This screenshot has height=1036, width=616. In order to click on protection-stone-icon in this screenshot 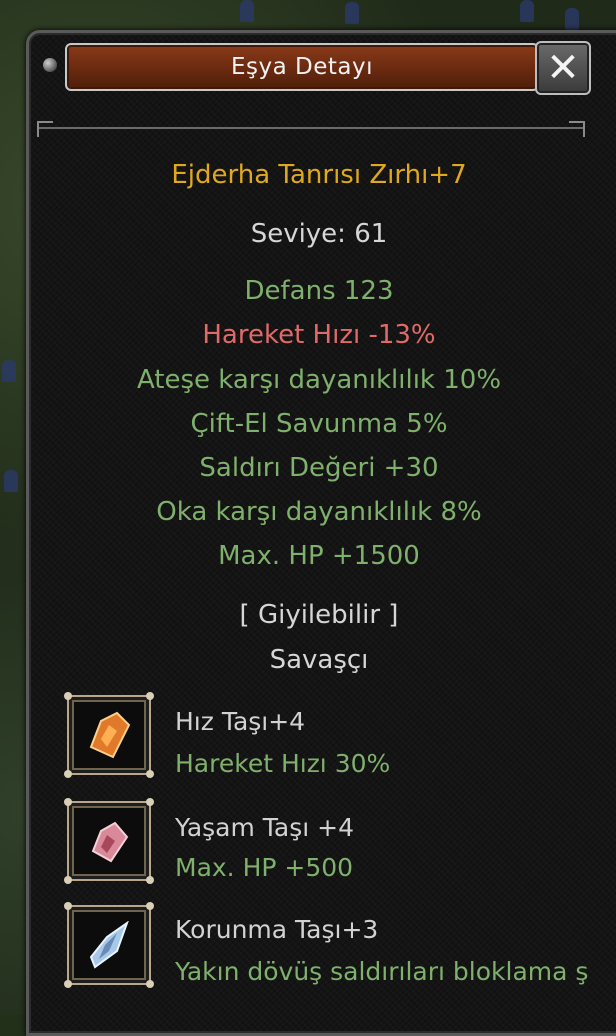, I will do `click(109, 945)`.